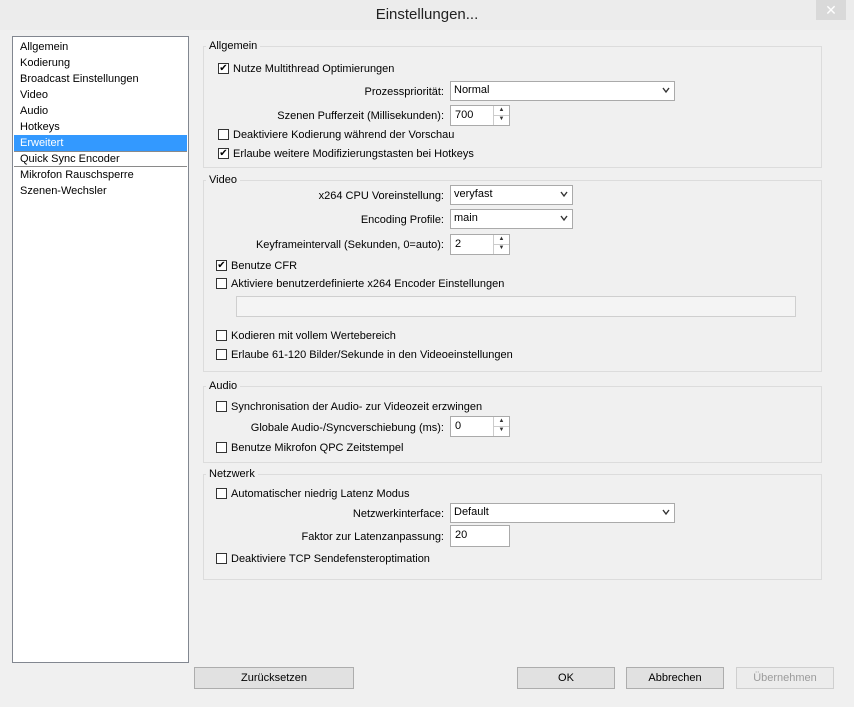 Image resolution: width=854 pixels, height=707 pixels. I want to click on profile-value: main, so click(466, 218).